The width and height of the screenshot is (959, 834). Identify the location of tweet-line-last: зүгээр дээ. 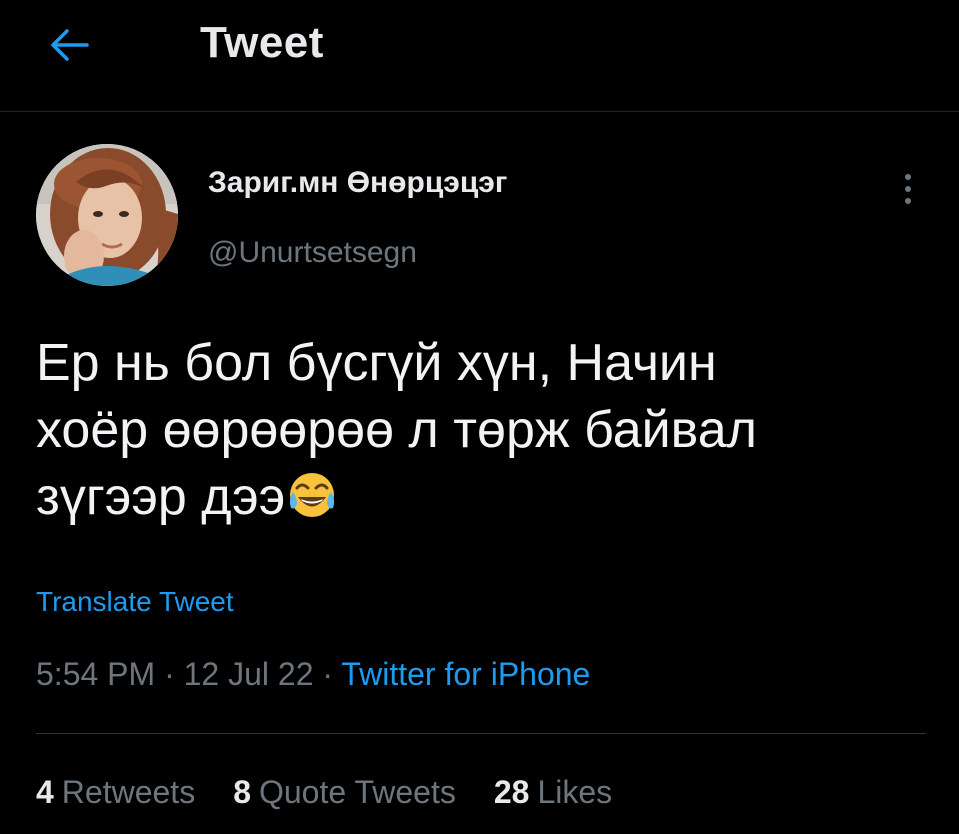
(476, 500).